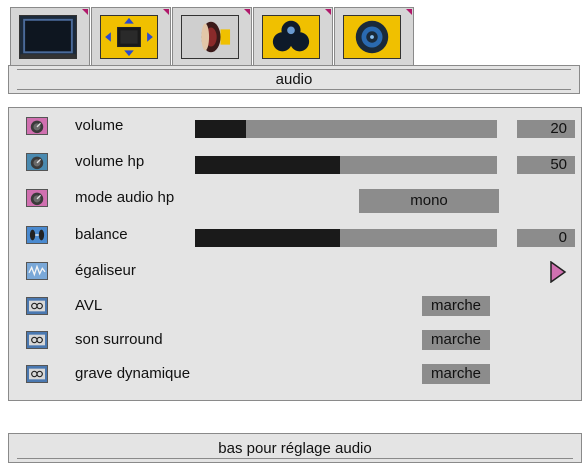 Image resolution: width=582 pixels, height=463 pixels. Describe the element at coordinates (546, 165) in the screenshot. I see `volume-hp-value: 50` at that location.